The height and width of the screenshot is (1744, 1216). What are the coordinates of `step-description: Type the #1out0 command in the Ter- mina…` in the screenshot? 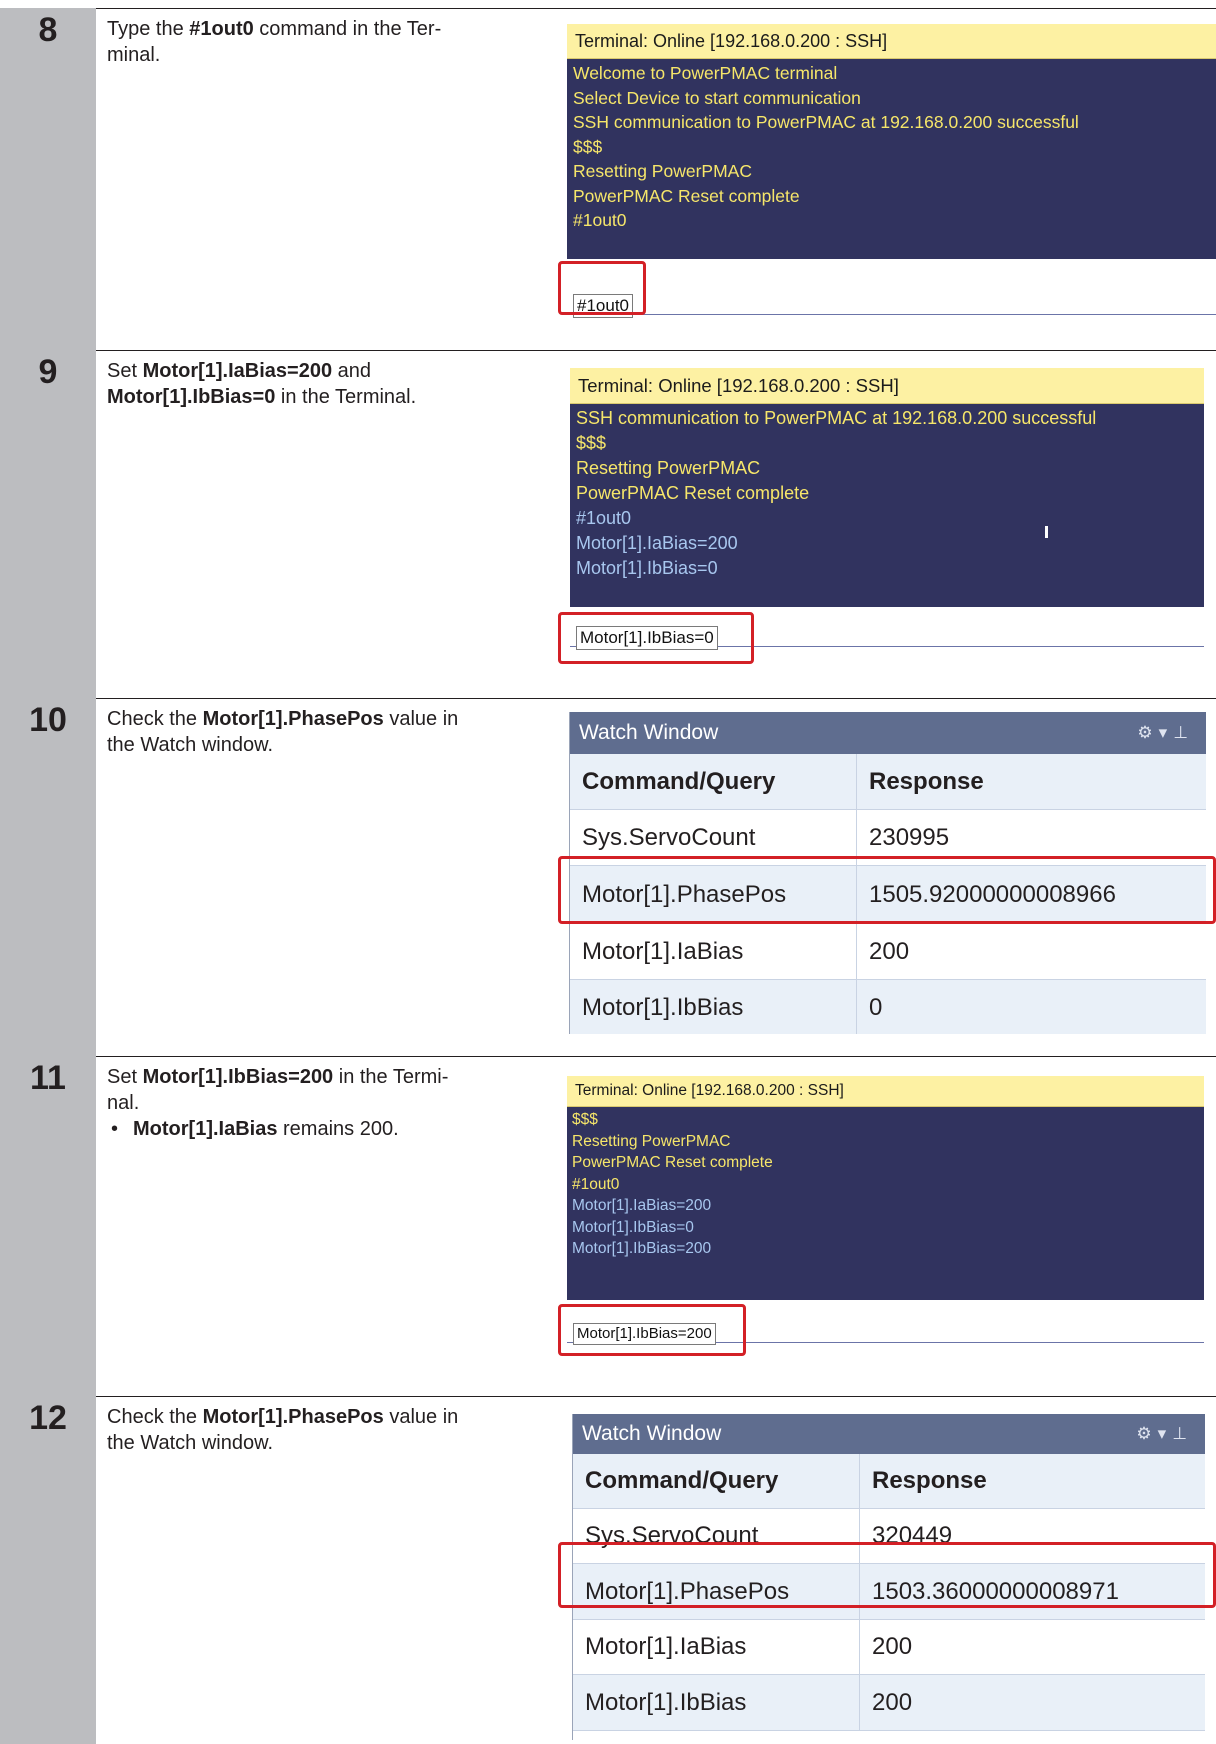 It's located at (327, 42).